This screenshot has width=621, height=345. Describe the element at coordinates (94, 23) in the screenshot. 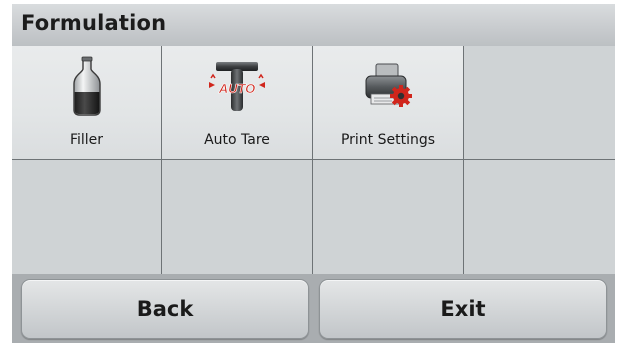

I see `page-title: Formulation` at that location.